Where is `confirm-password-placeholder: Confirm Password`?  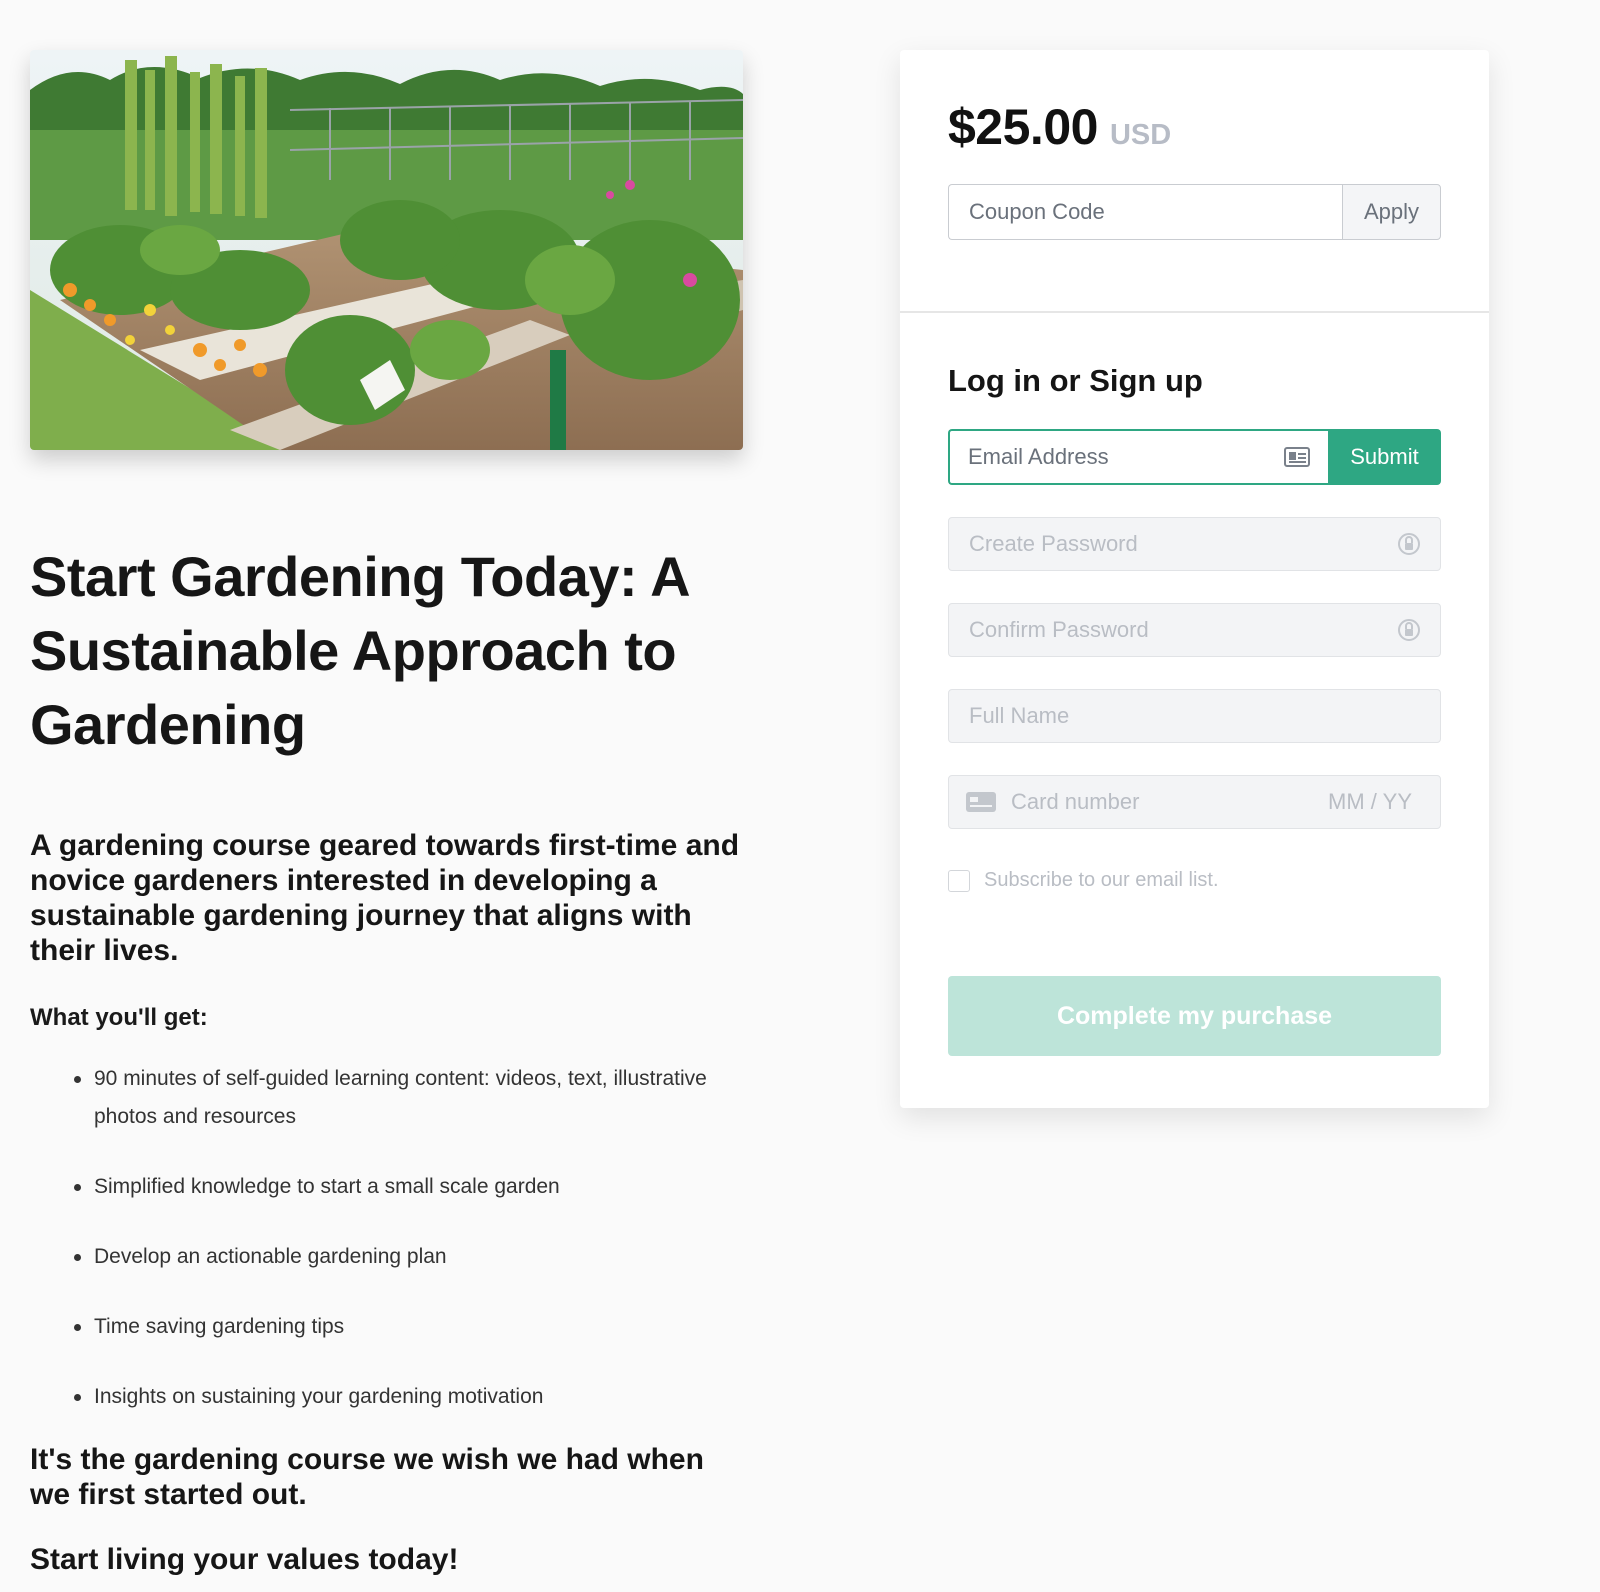 confirm-password-placeholder: Confirm Password is located at coordinates (1059, 629).